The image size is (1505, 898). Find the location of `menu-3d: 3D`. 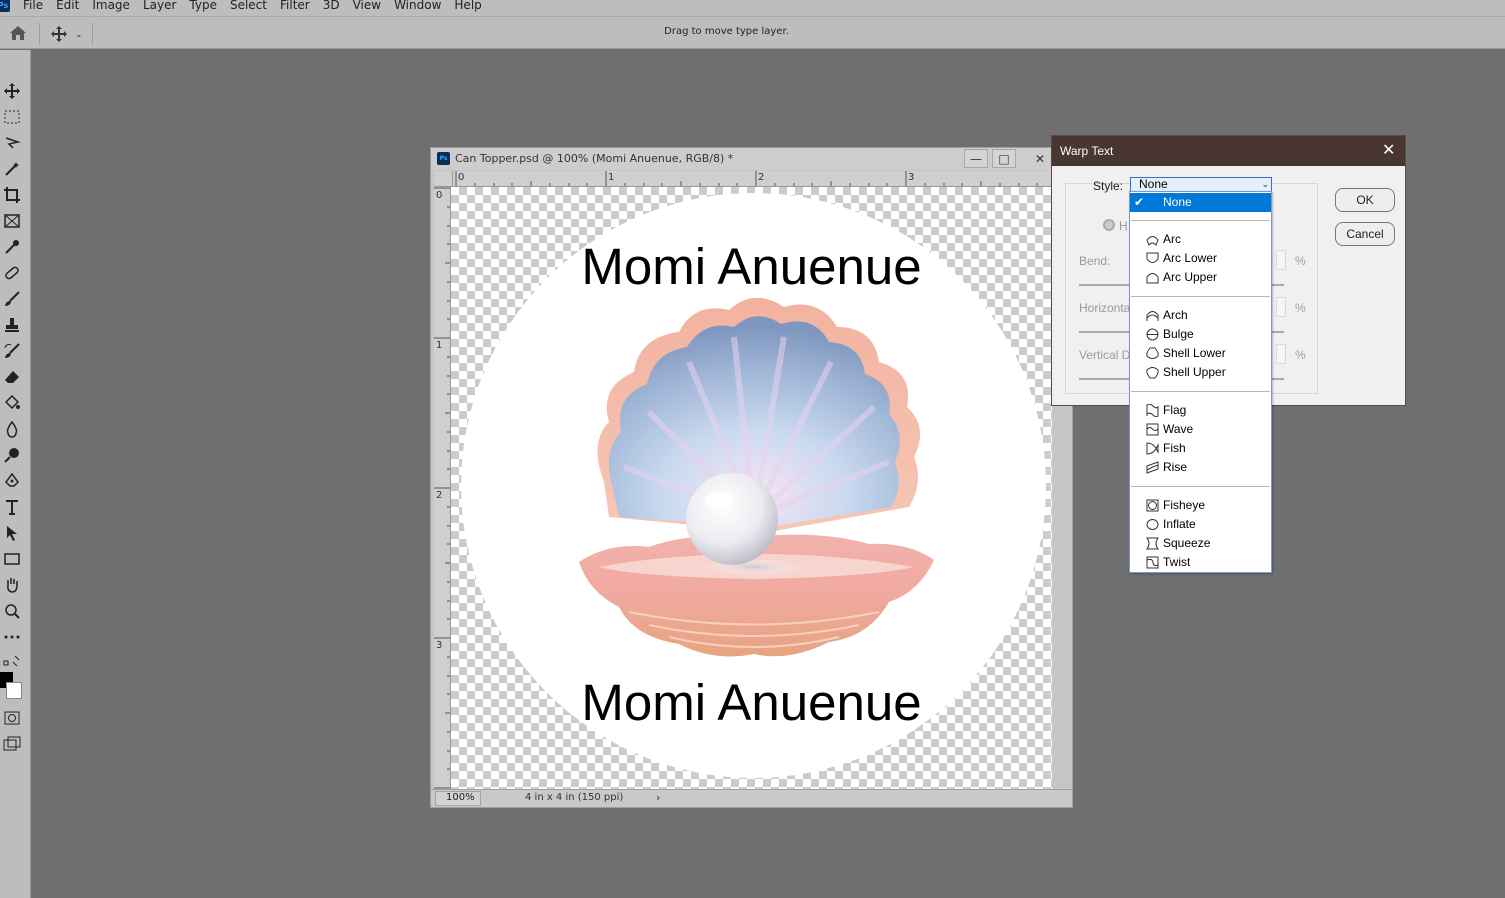

menu-3d: 3D is located at coordinates (331, 6).